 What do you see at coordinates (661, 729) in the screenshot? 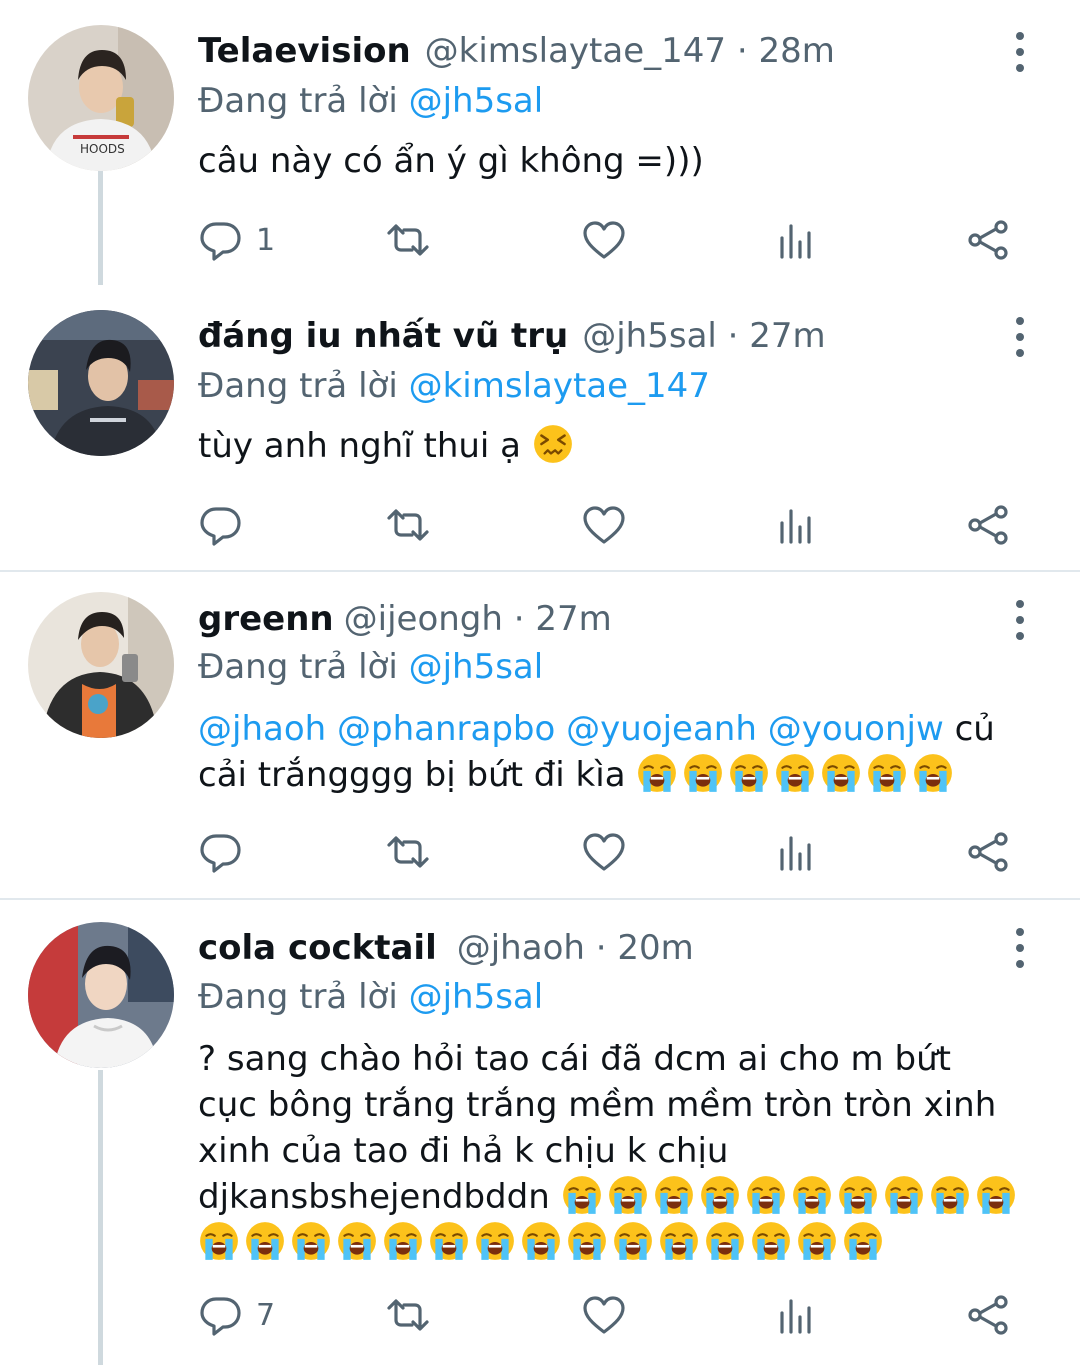
I see `mention-link: @yuojeanh` at bounding box center [661, 729].